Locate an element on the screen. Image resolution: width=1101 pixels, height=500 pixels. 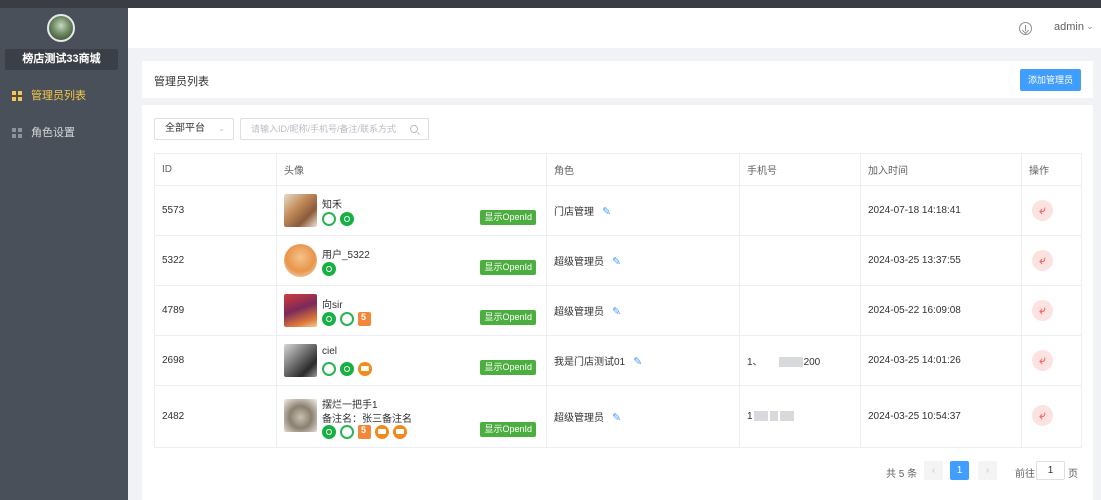
sidebar-item-label: 角色设置 is located at coordinates (53, 133).